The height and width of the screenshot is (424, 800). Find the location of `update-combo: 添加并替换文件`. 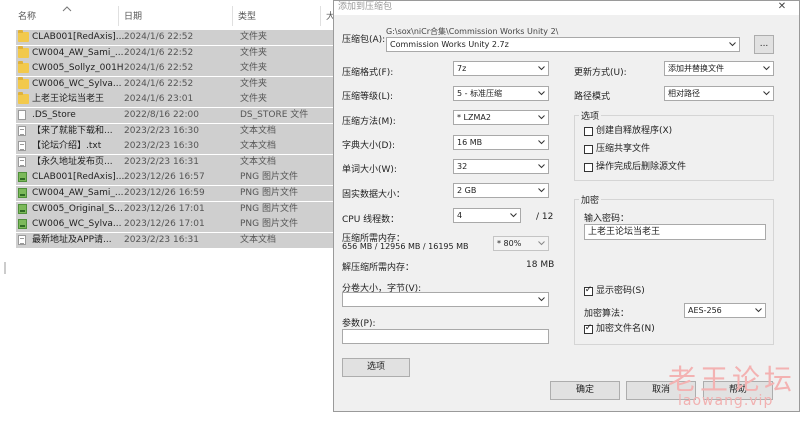

update-combo: 添加并替换文件 is located at coordinates (719, 68).